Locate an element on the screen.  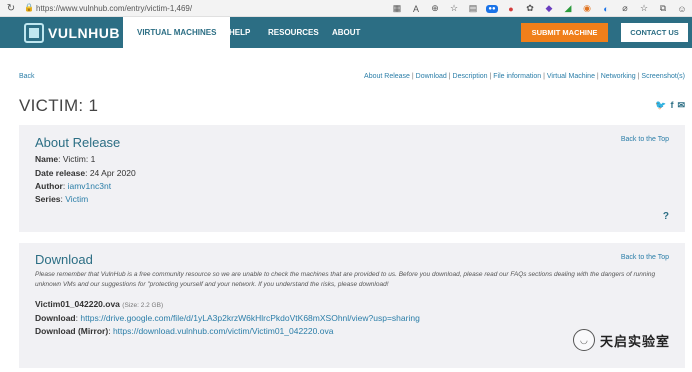
file-size: (Size: 2.2 GB) is located at coordinates (143, 305).